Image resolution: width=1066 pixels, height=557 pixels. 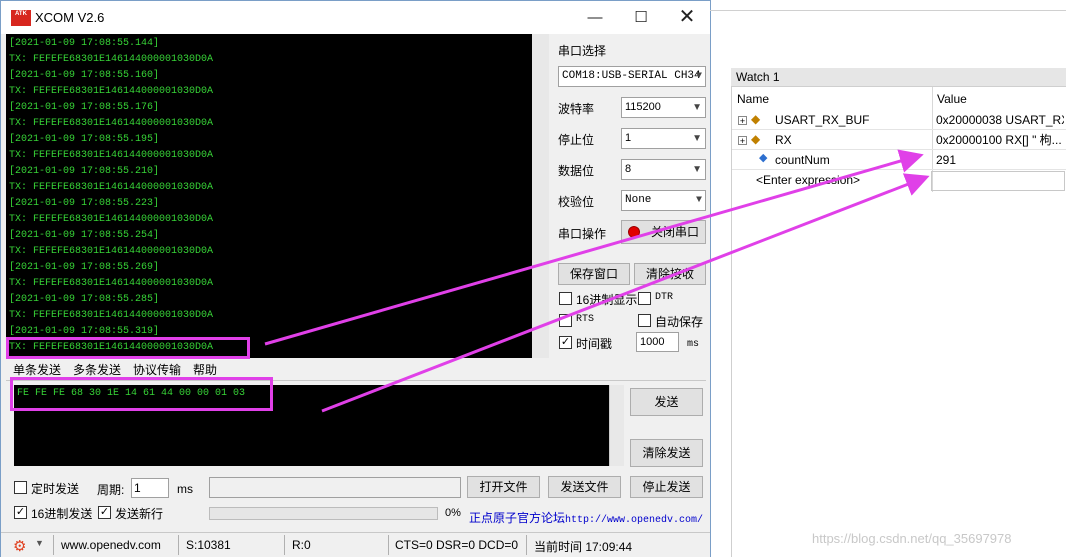 What do you see at coordinates (912, 538) in the screenshot?
I see `watermark: https://blog.csdn.net/qq_35697978` at bounding box center [912, 538].